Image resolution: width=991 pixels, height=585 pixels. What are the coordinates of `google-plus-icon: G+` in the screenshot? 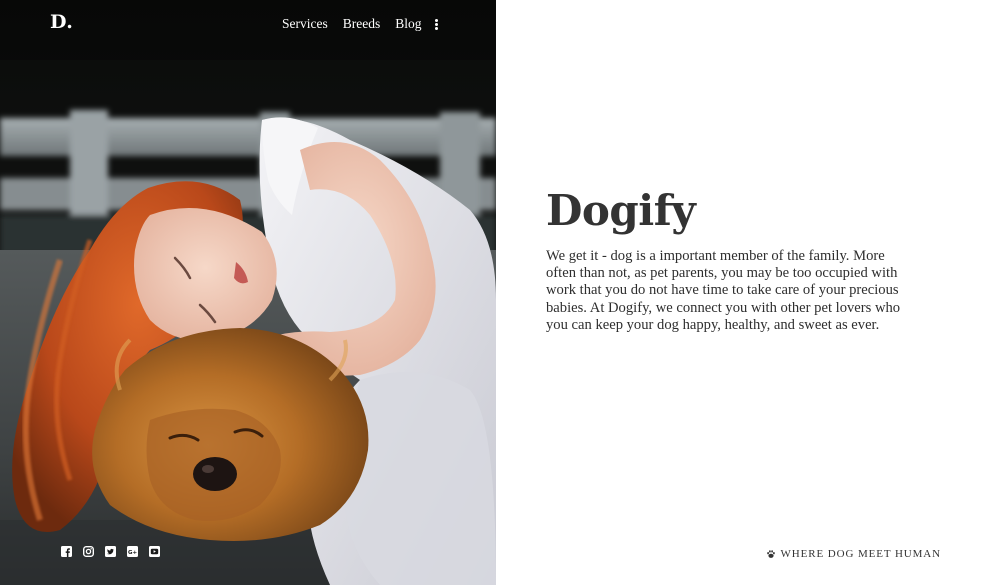 It's located at (132, 551).